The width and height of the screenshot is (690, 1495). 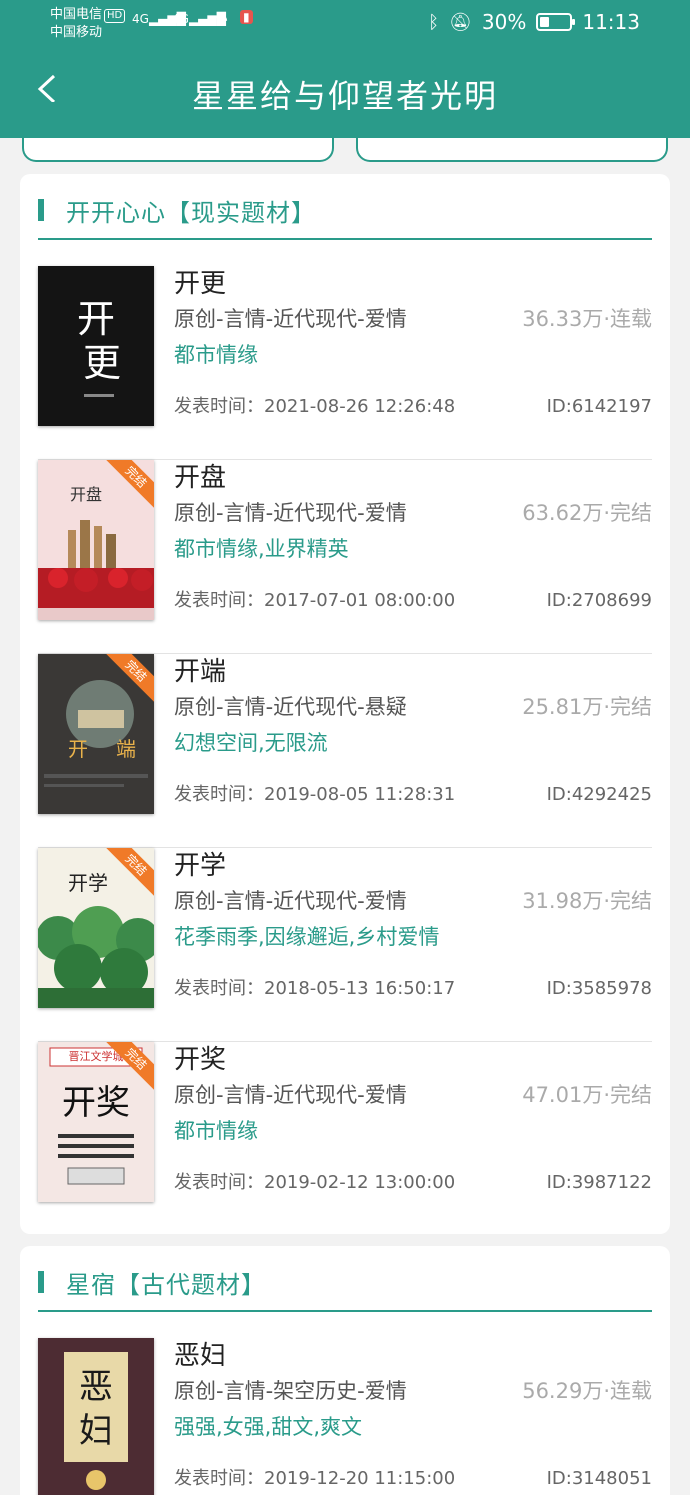 I want to click on book-category: 原创-言情-架空历史-爱情, so click(x=290, y=1391).